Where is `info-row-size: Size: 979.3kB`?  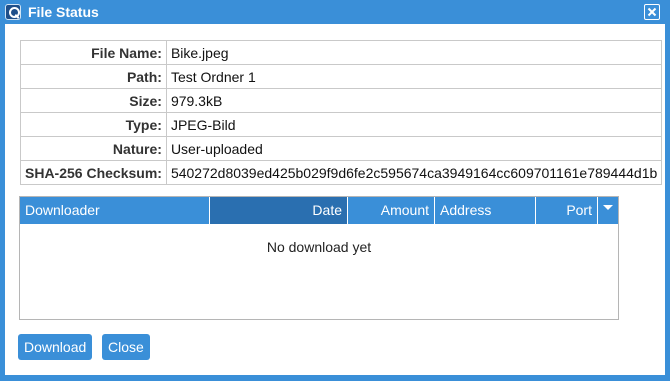
info-row-size: Size: 979.3kB is located at coordinates (341, 100).